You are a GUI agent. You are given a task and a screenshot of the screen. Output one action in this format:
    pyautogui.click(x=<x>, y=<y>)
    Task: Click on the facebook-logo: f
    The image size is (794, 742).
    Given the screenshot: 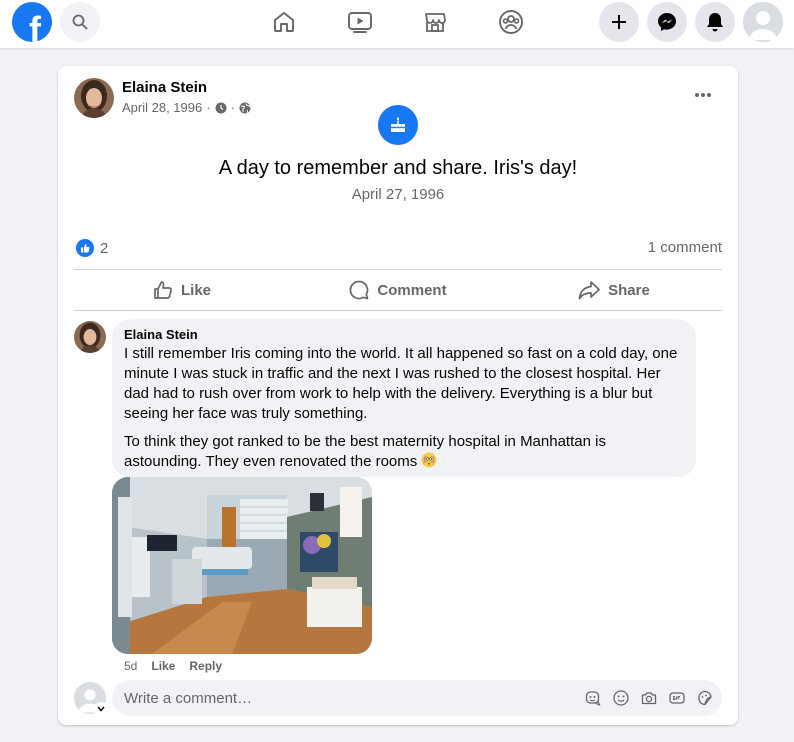 What is the action you would take?
    pyautogui.click(x=32, y=22)
    